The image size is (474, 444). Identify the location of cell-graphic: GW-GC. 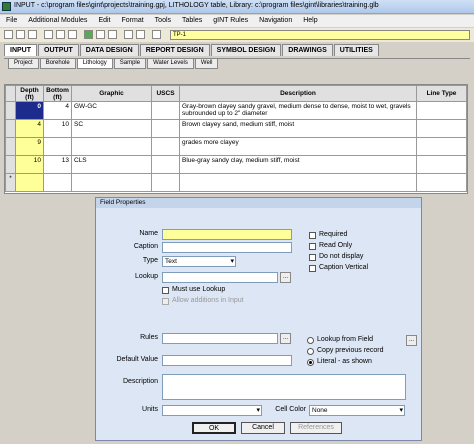
(111, 110).